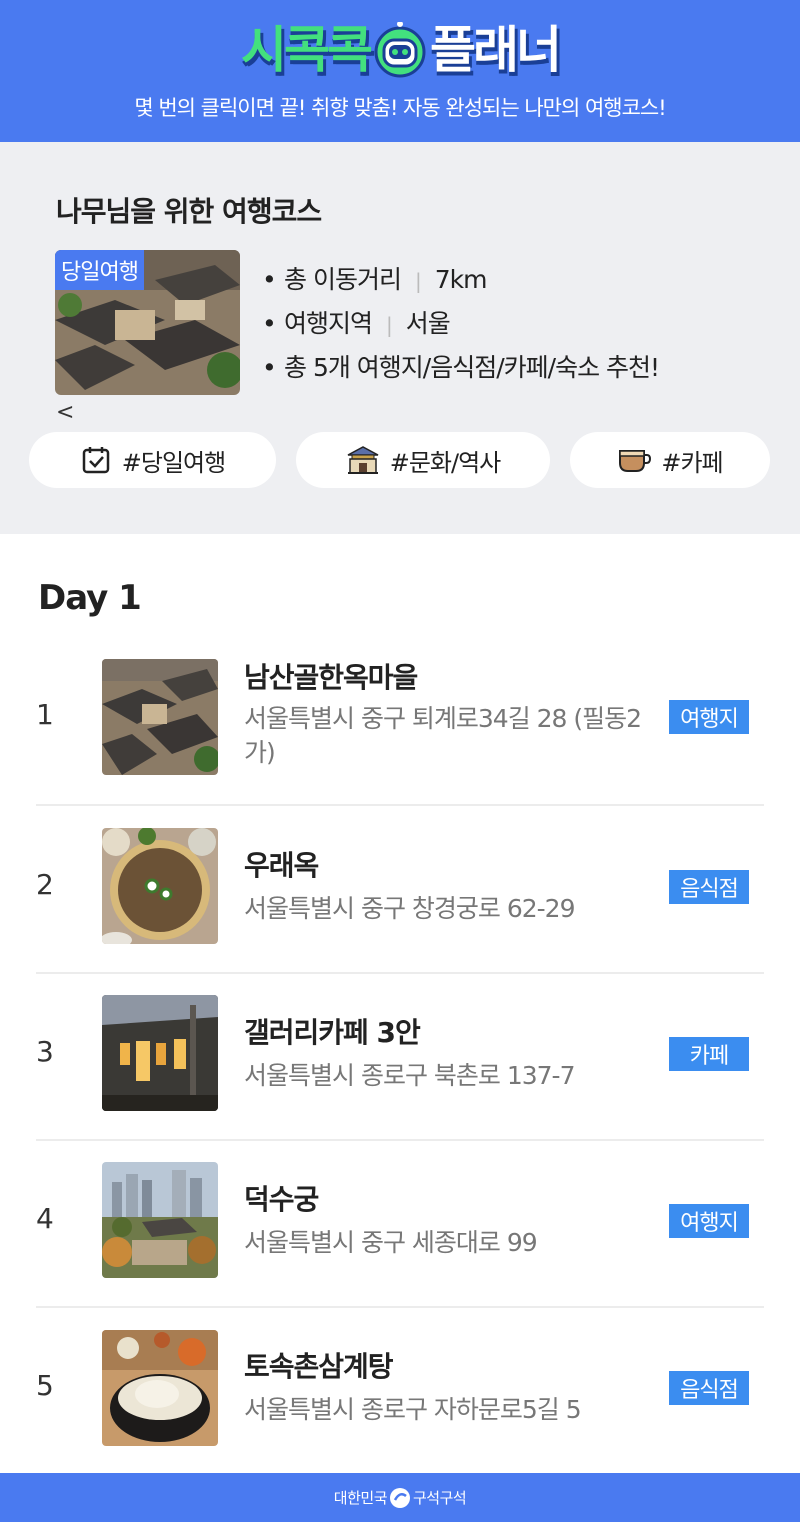  Describe the element at coordinates (307, 50) in the screenshot. I see `logo-text-left: 시콕콕` at that location.